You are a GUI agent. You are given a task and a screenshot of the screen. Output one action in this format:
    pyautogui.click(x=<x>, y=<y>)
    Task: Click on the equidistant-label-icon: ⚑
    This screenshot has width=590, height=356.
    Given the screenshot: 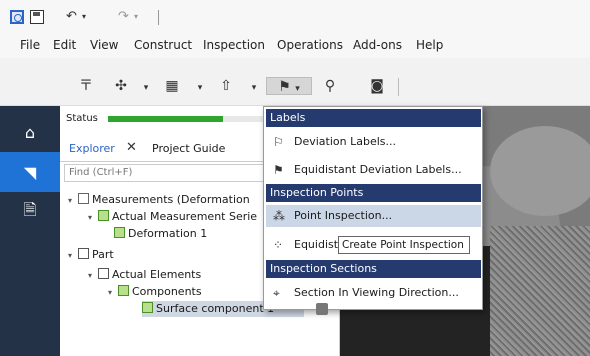 What is the action you would take?
    pyautogui.click(x=278, y=170)
    